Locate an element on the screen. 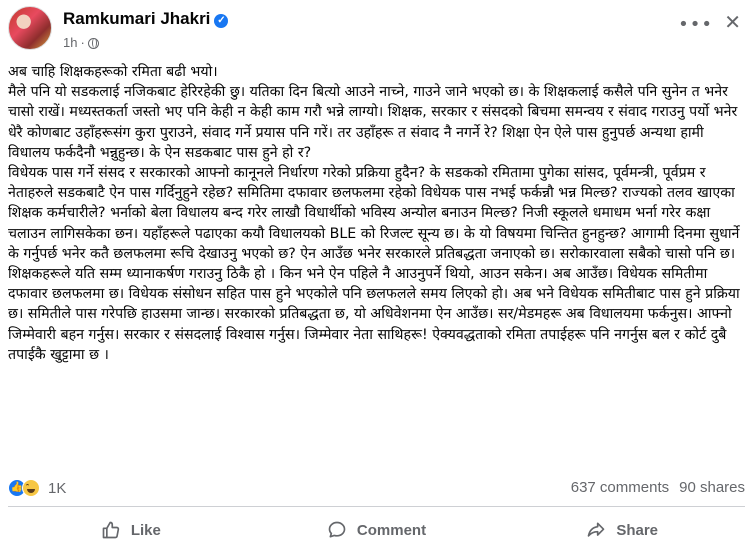  comment-button: Comment is located at coordinates (377, 530).